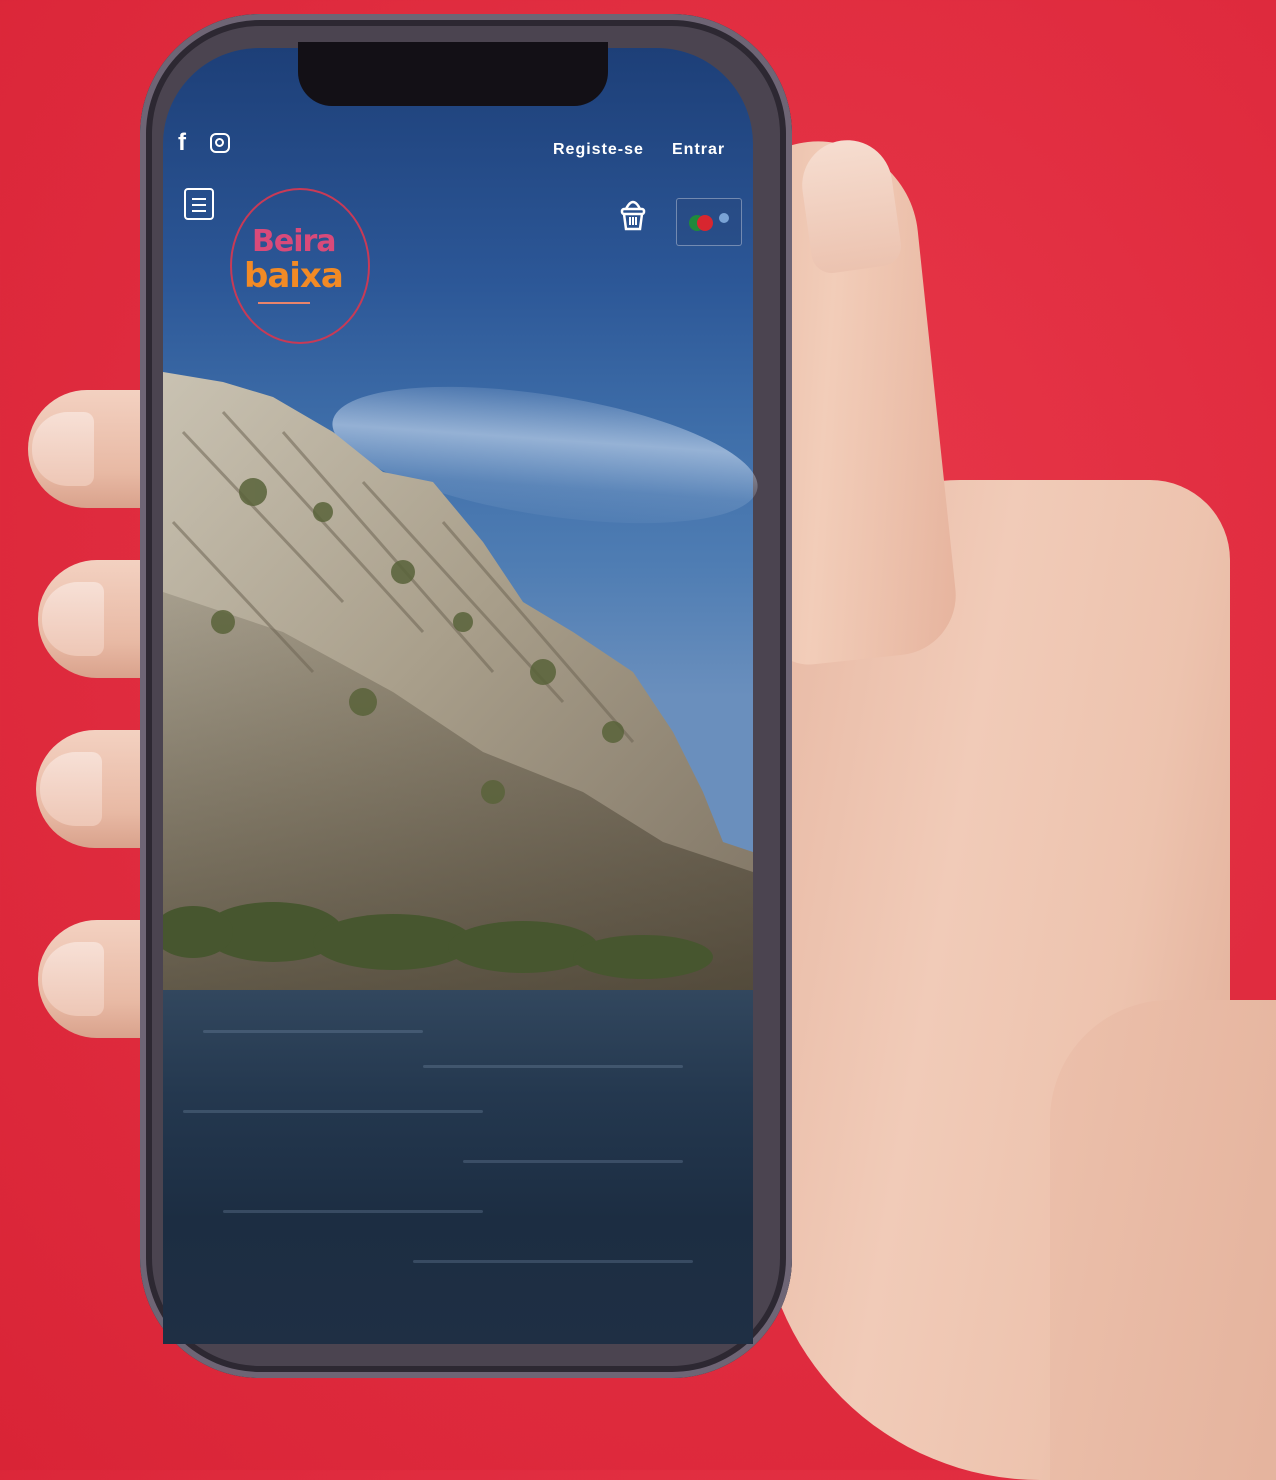 Image resolution: width=1276 pixels, height=1480 pixels. I want to click on hamburger-menu-icon, so click(199, 204).